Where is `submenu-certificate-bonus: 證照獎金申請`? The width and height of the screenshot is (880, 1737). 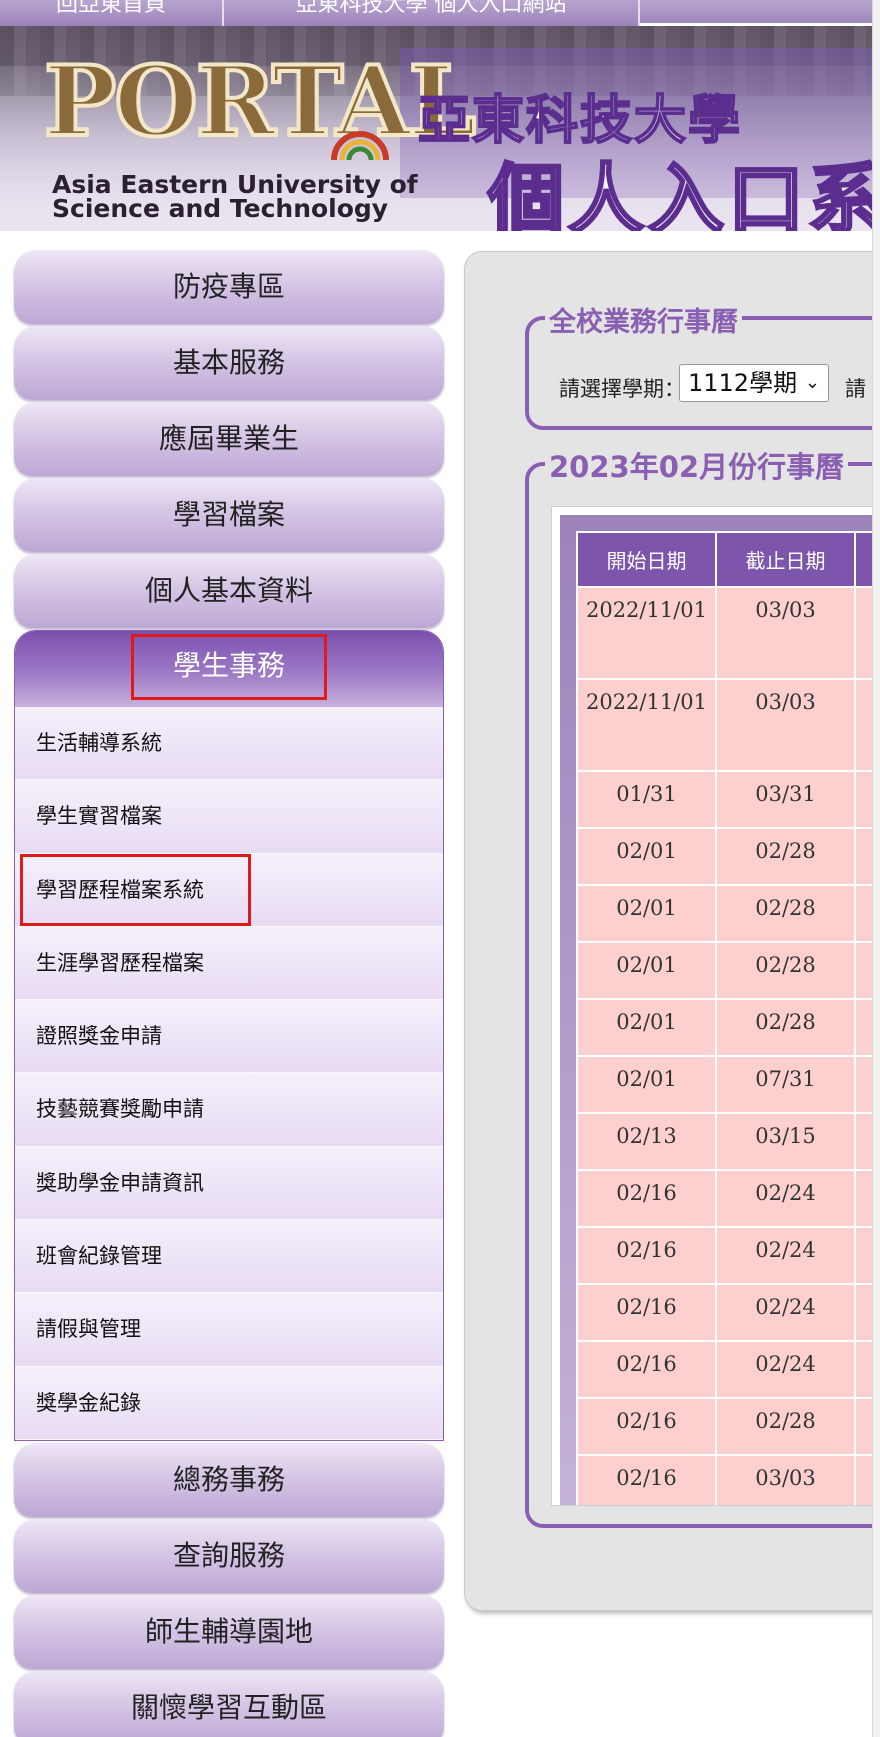 submenu-certificate-bonus: 證照獎金申請 is located at coordinates (229, 1037).